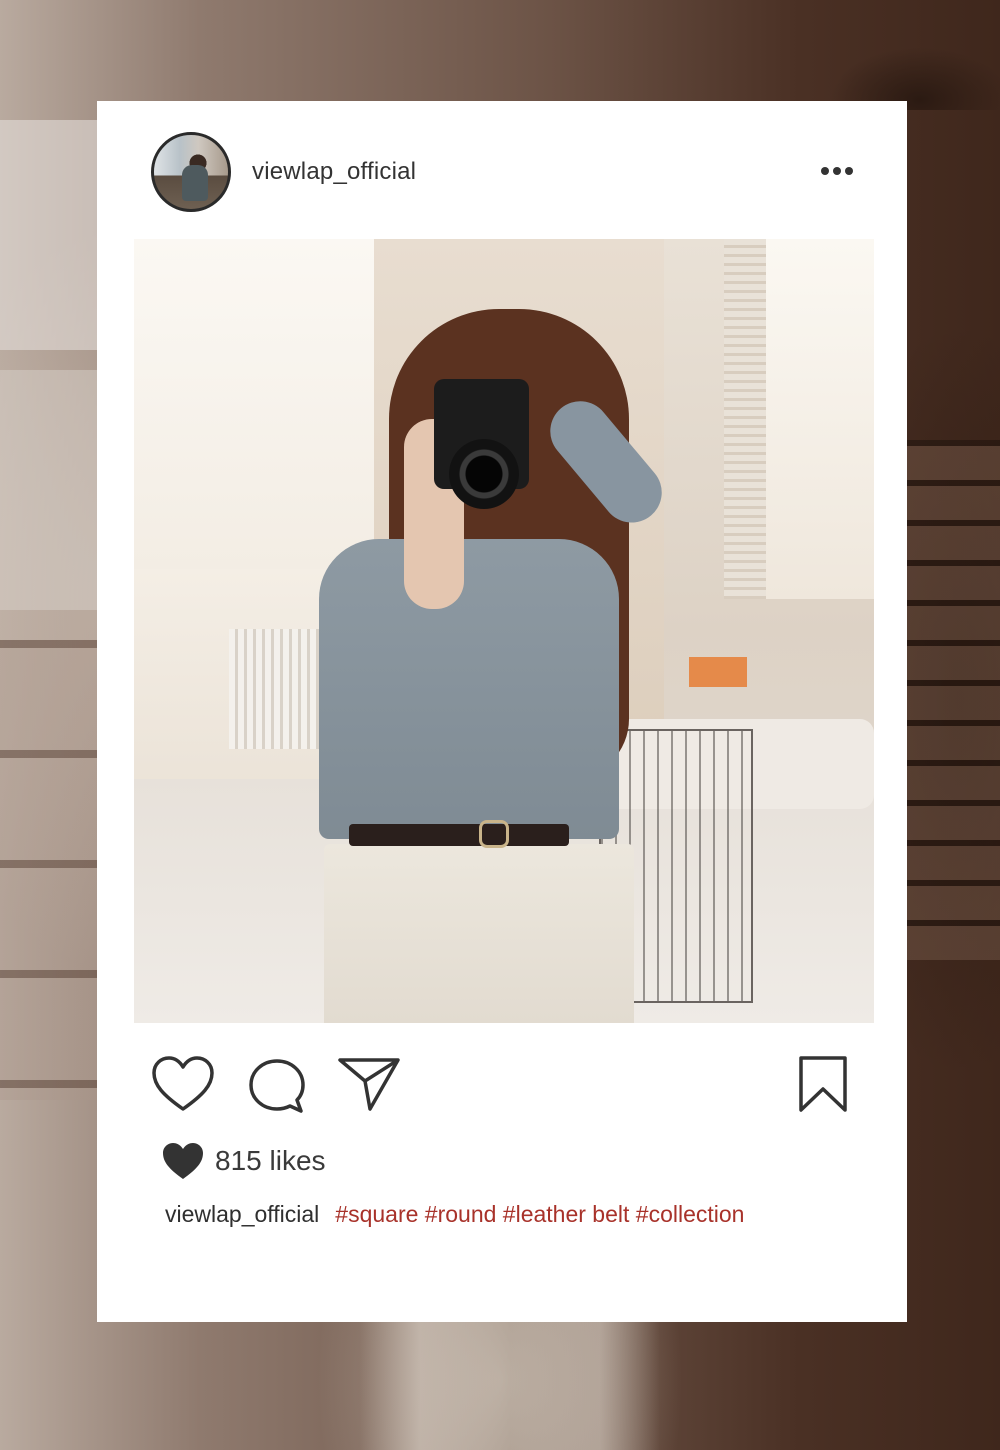 This screenshot has height=1450, width=1000. I want to click on likes-count: 815 likes, so click(270, 1161).